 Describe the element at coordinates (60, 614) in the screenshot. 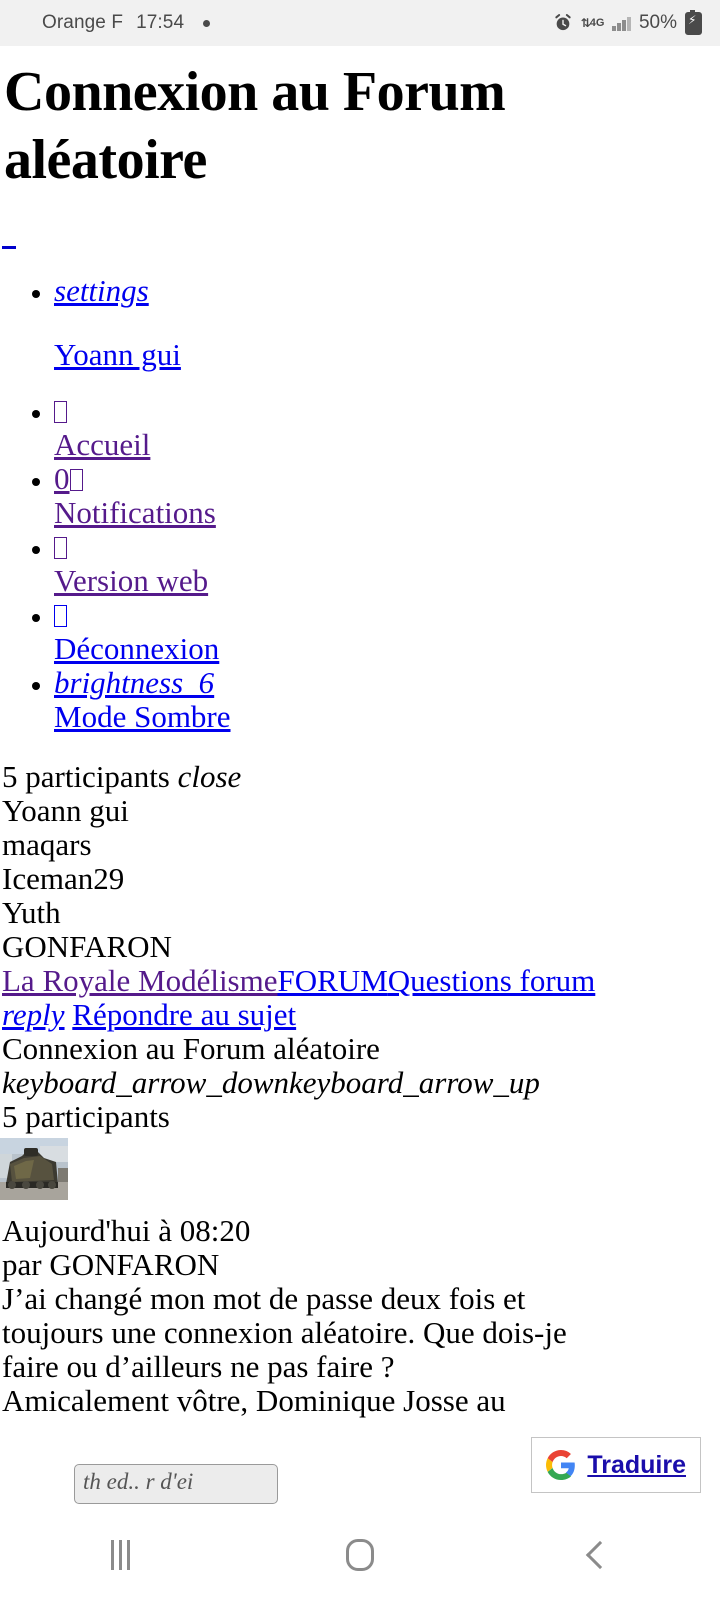

I see `logout-icon` at that location.